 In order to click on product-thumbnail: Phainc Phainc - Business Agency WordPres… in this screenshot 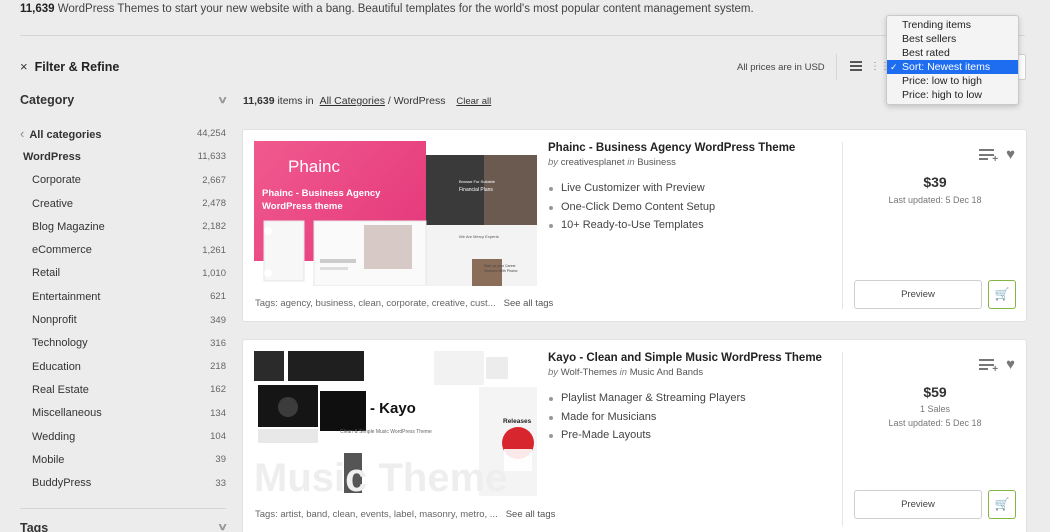, I will do `click(395, 213)`.